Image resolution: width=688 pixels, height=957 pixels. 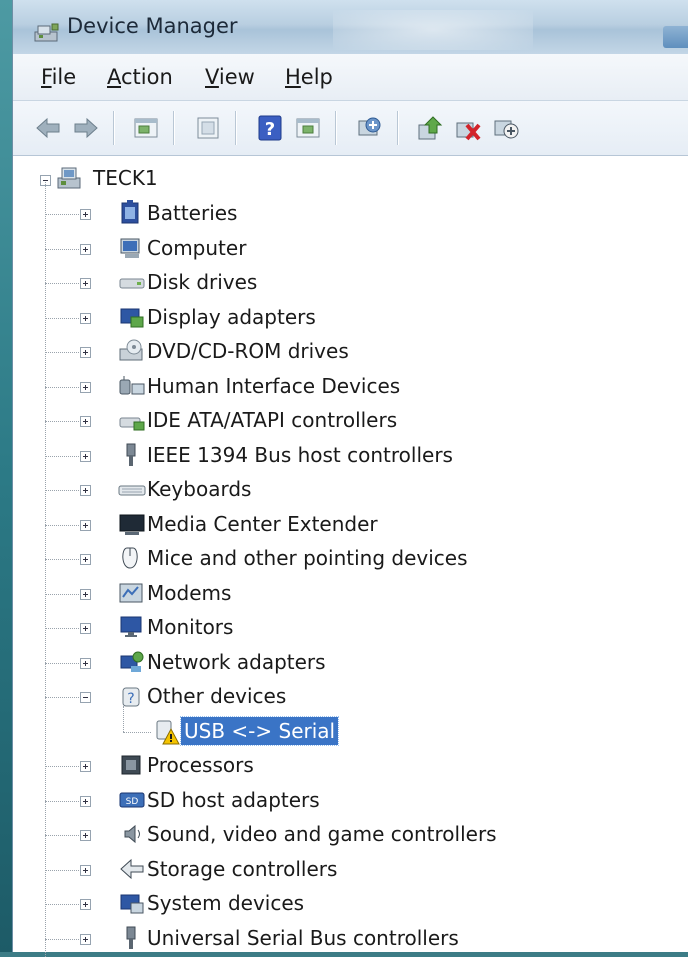 What do you see at coordinates (333, 628) in the screenshot?
I see `tree-category: Monitors` at bounding box center [333, 628].